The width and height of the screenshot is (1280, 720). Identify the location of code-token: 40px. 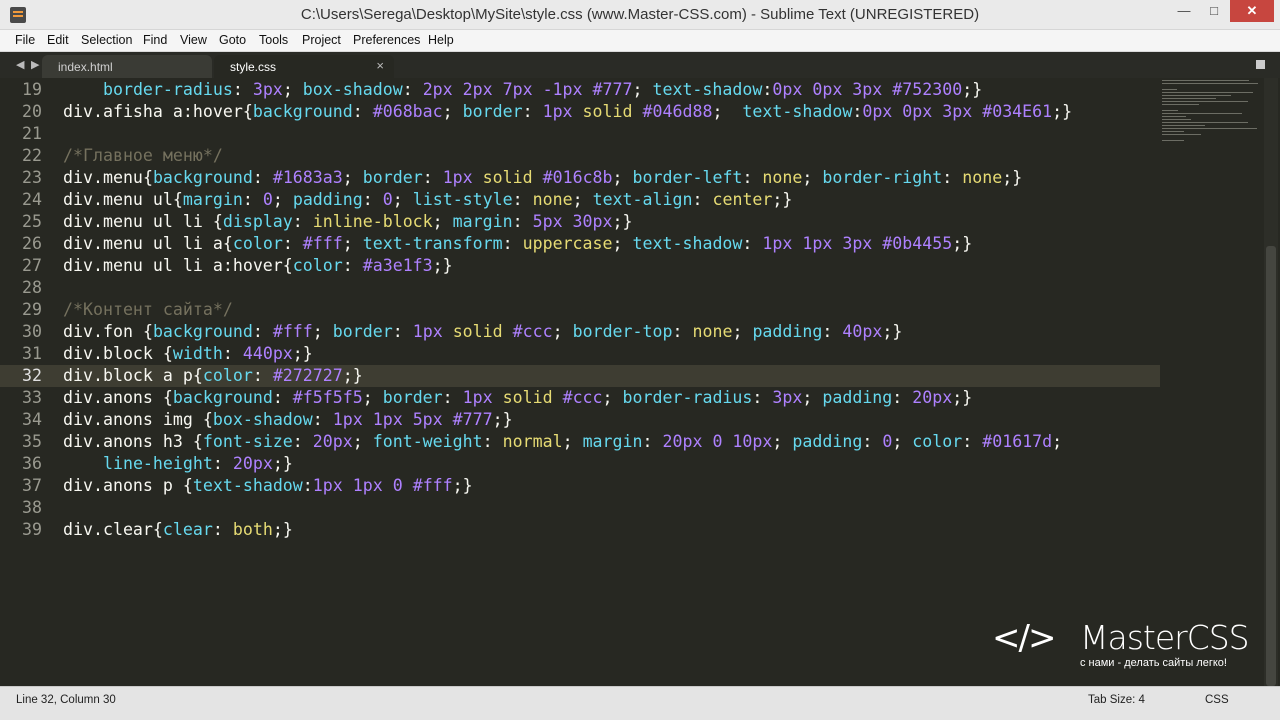
(862, 331).